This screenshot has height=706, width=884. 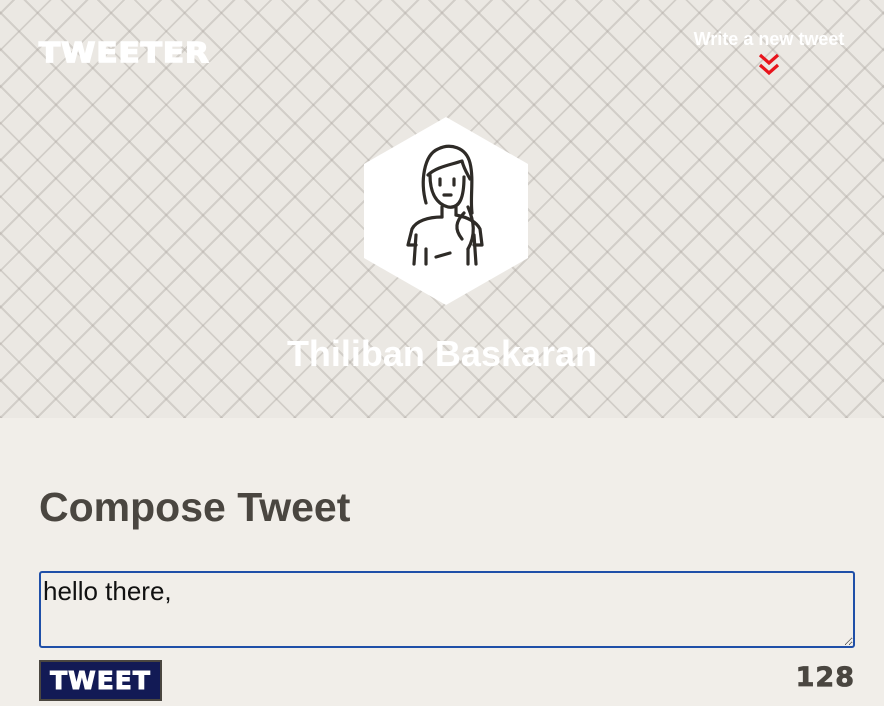 What do you see at coordinates (769, 39) in the screenshot?
I see `write-new-tweet-label: Write a new tweet` at bounding box center [769, 39].